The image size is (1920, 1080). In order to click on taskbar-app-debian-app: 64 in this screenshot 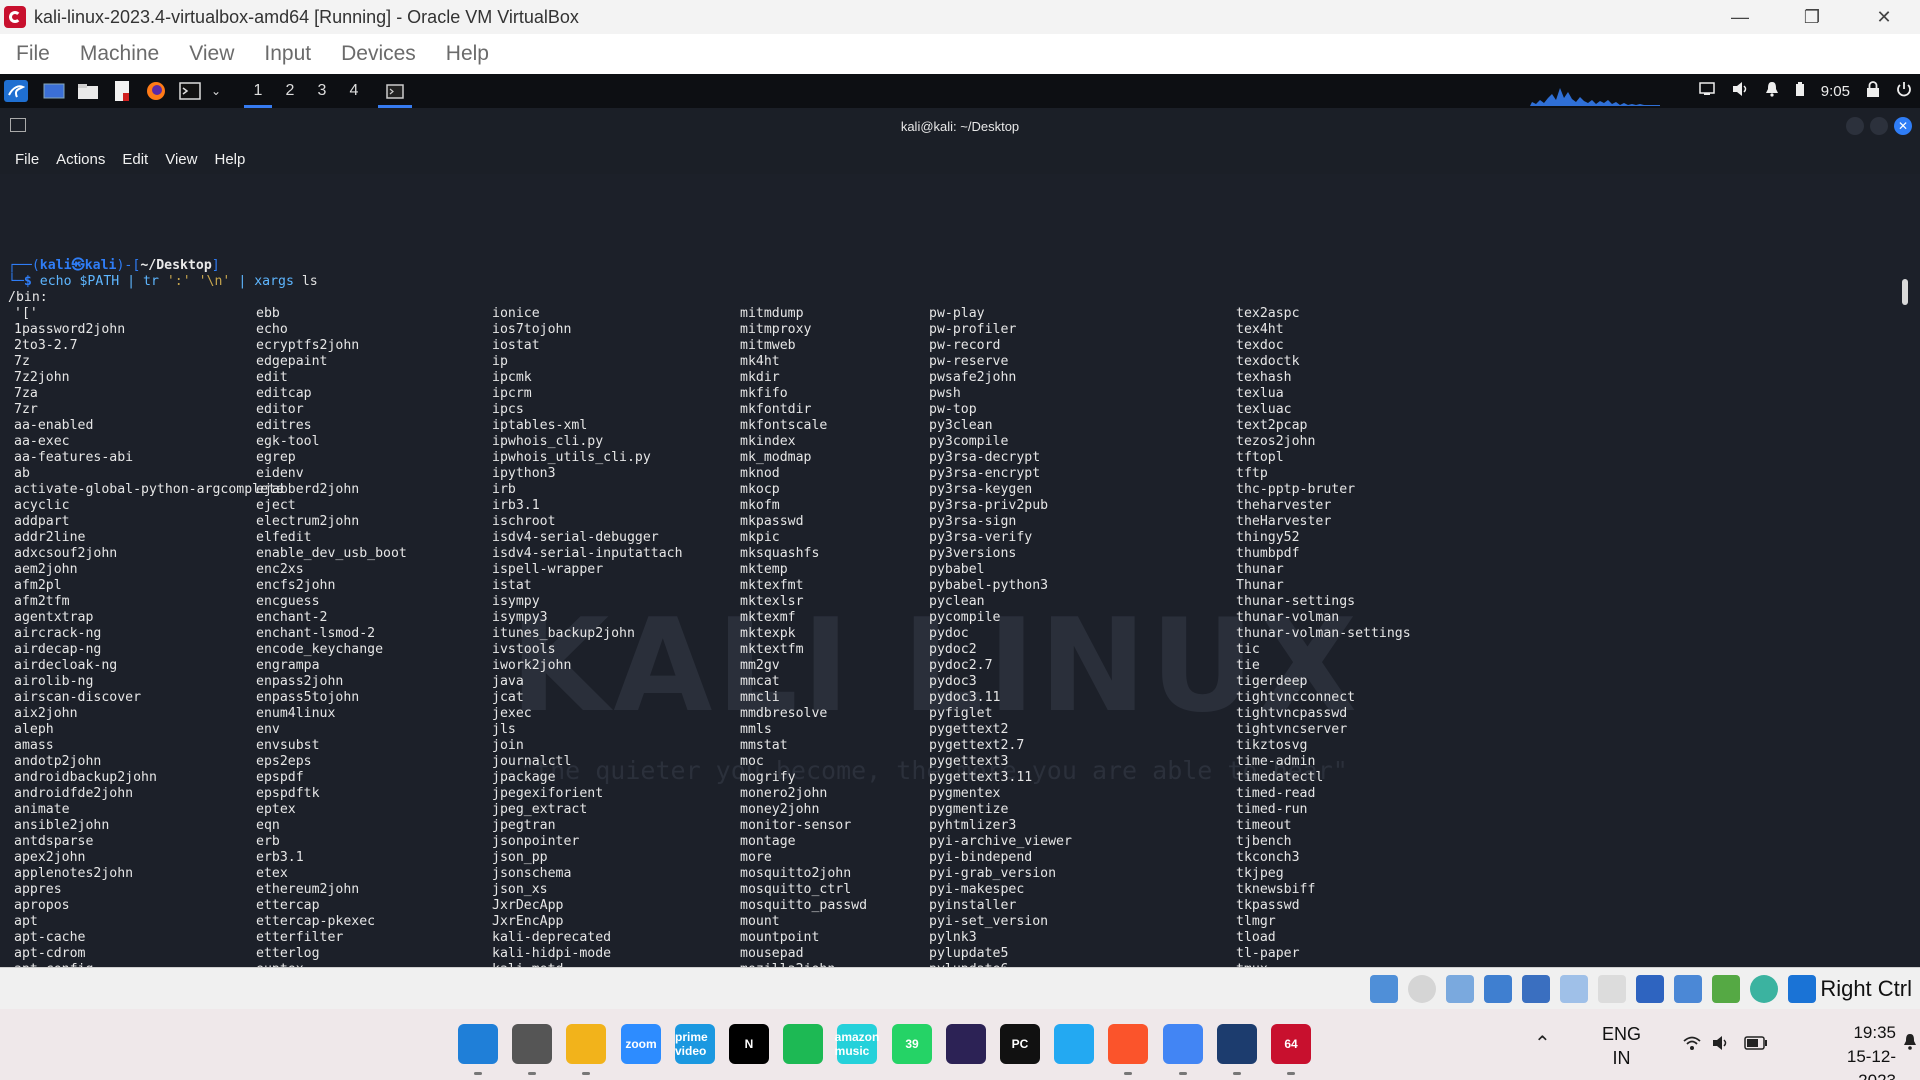, I will do `click(1291, 1044)`.